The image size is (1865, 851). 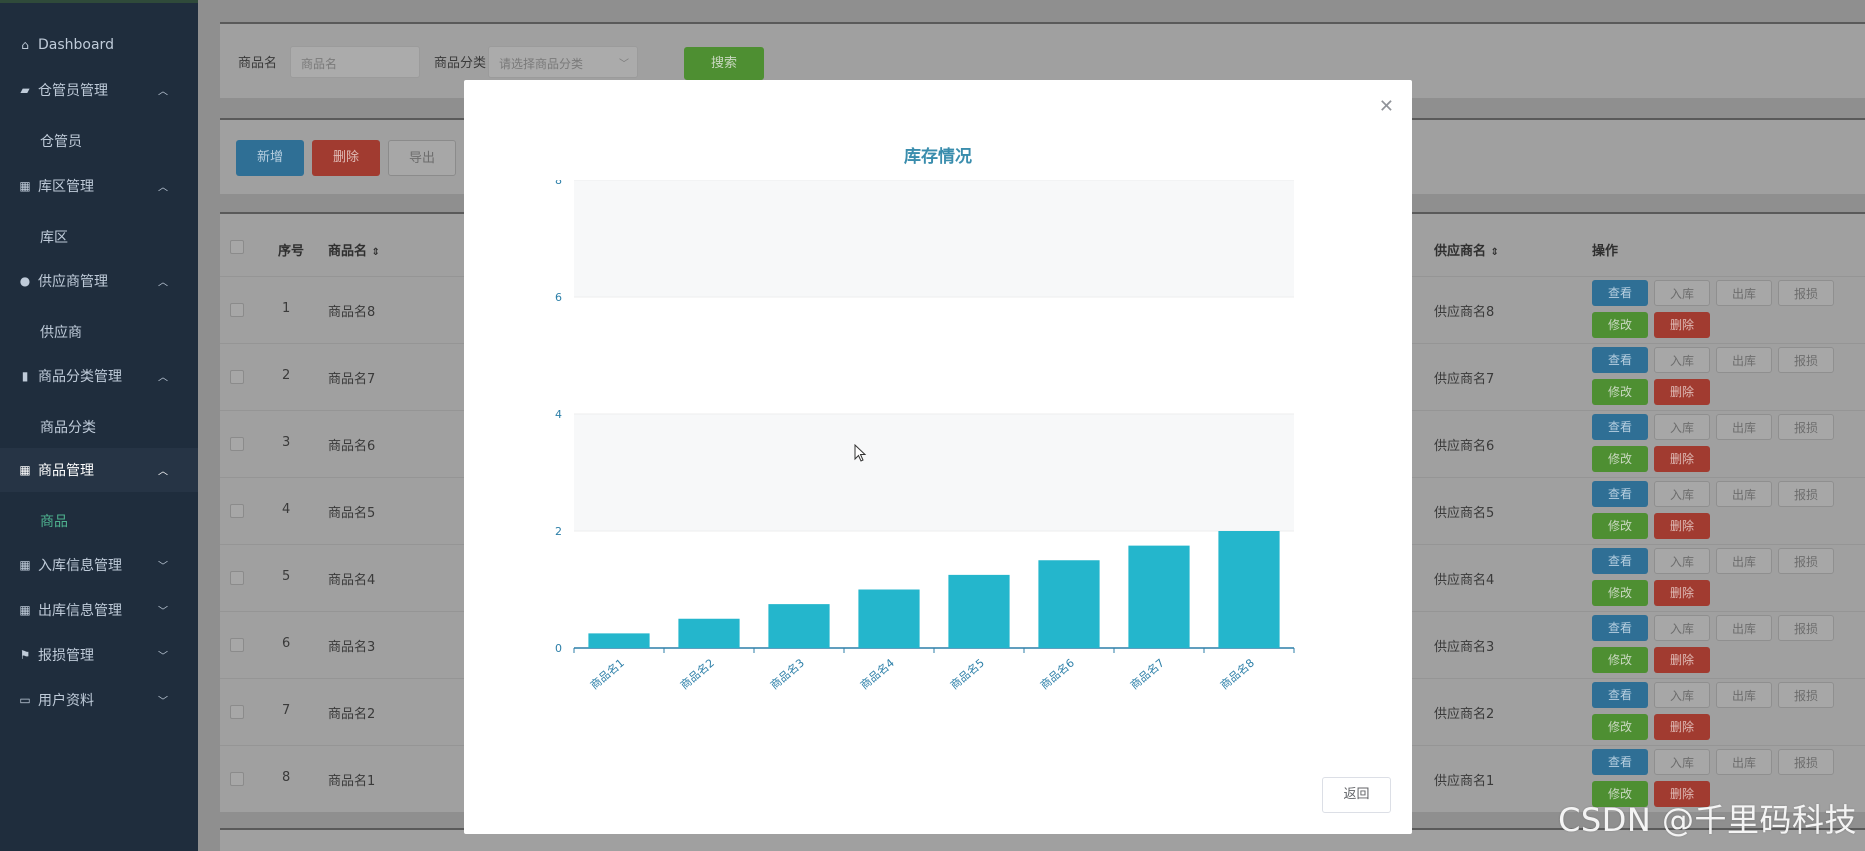 I want to click on x-tick-label: 商品名3, so click(x=787, y=674).